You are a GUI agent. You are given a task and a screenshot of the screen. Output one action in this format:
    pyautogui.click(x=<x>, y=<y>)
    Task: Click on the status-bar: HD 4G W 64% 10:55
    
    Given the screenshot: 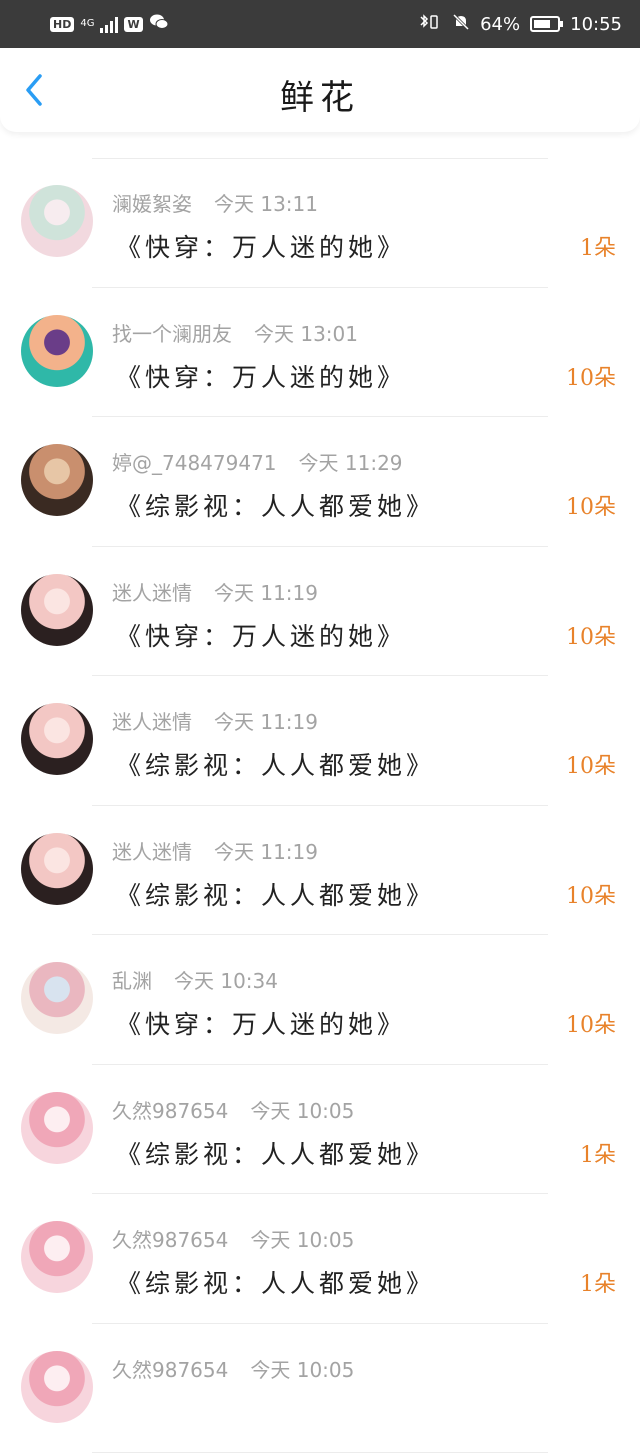 What is the action you would take?
    pyautogui.click(x=320, y=24)
    